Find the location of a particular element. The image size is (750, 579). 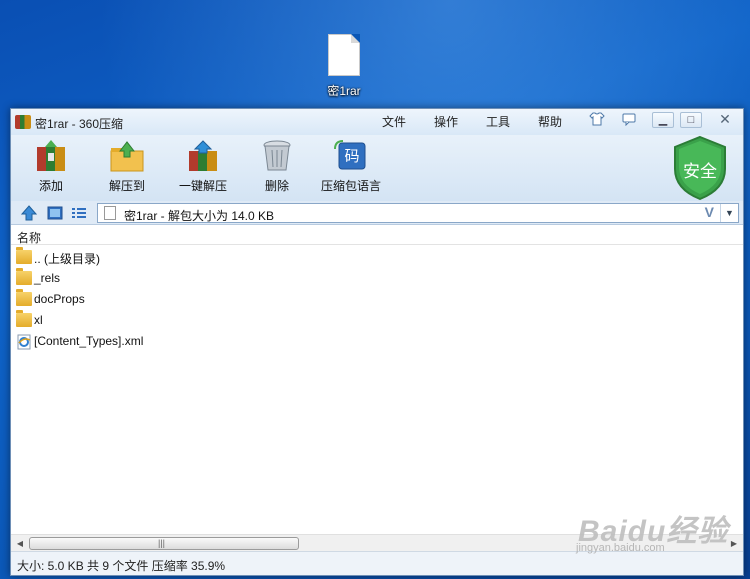

security-shield: 安全 is located at coordinates (700, 168).